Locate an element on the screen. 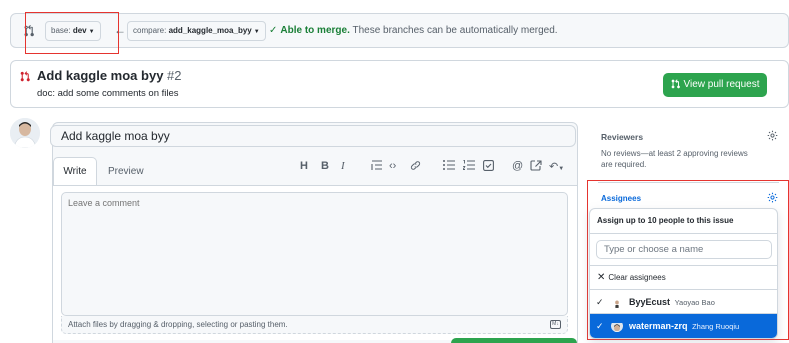 This screenshot has width=789, height=343. pull-request-title: Add kaggle moa byy #2 is located at coordinates (109, 75).